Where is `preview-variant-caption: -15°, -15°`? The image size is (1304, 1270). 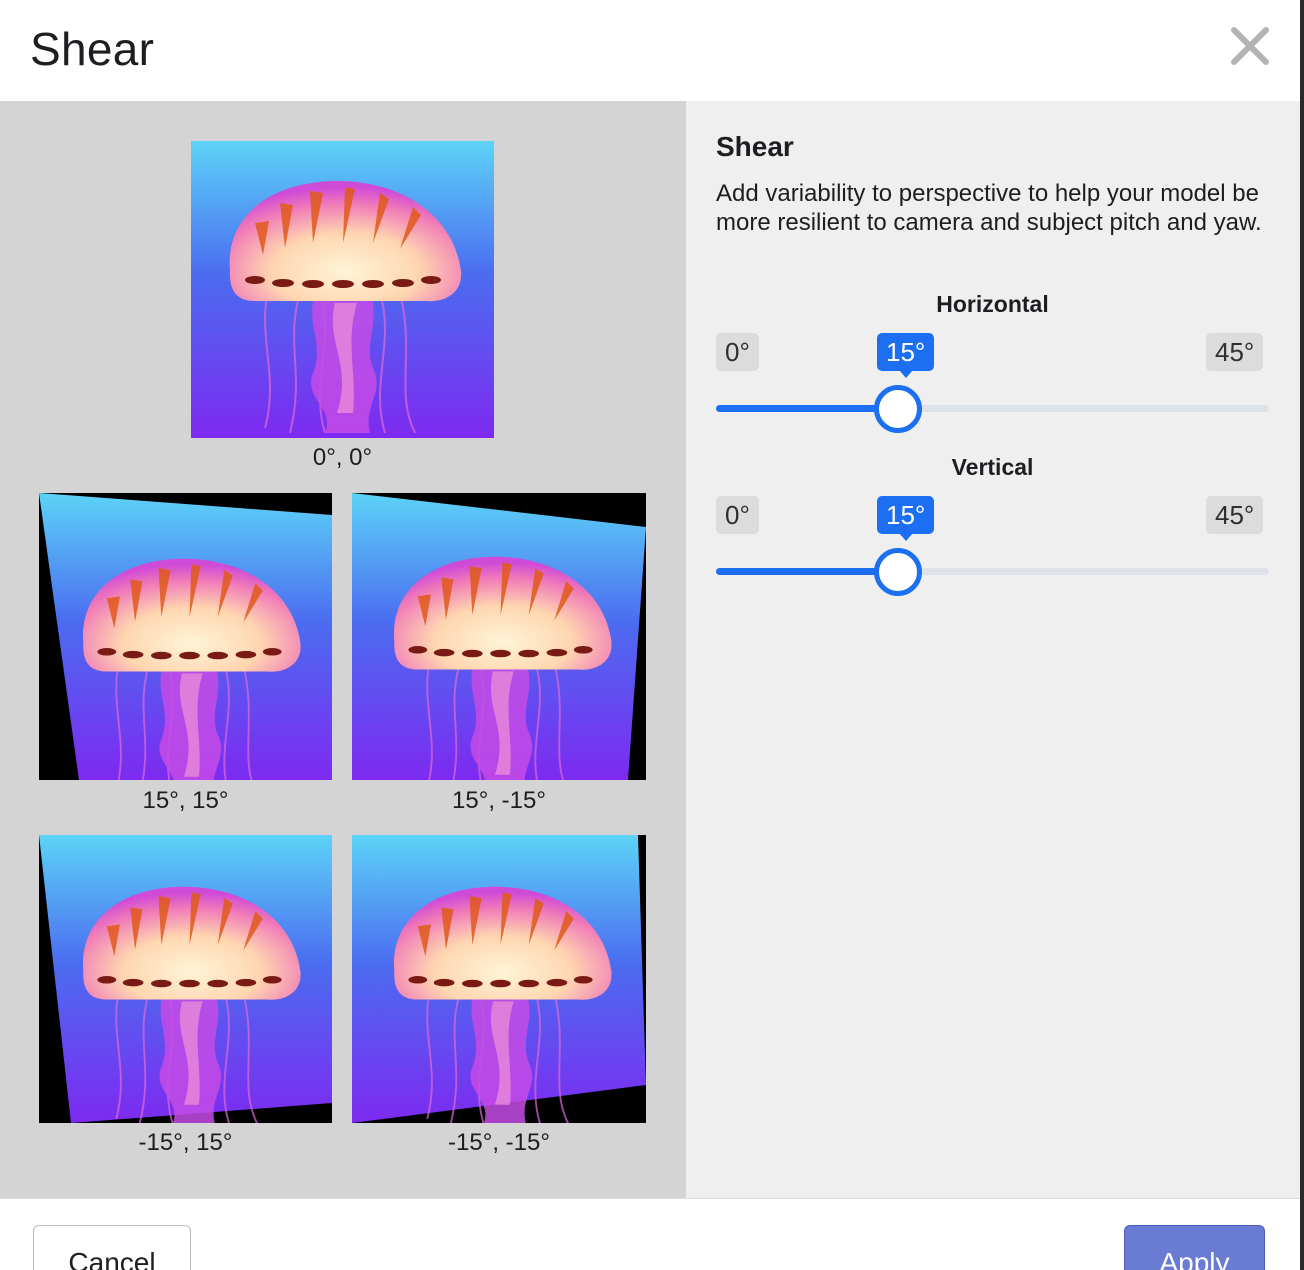
preview-variant-caption: -15°, -15° is located at coordinates (499, 1142).